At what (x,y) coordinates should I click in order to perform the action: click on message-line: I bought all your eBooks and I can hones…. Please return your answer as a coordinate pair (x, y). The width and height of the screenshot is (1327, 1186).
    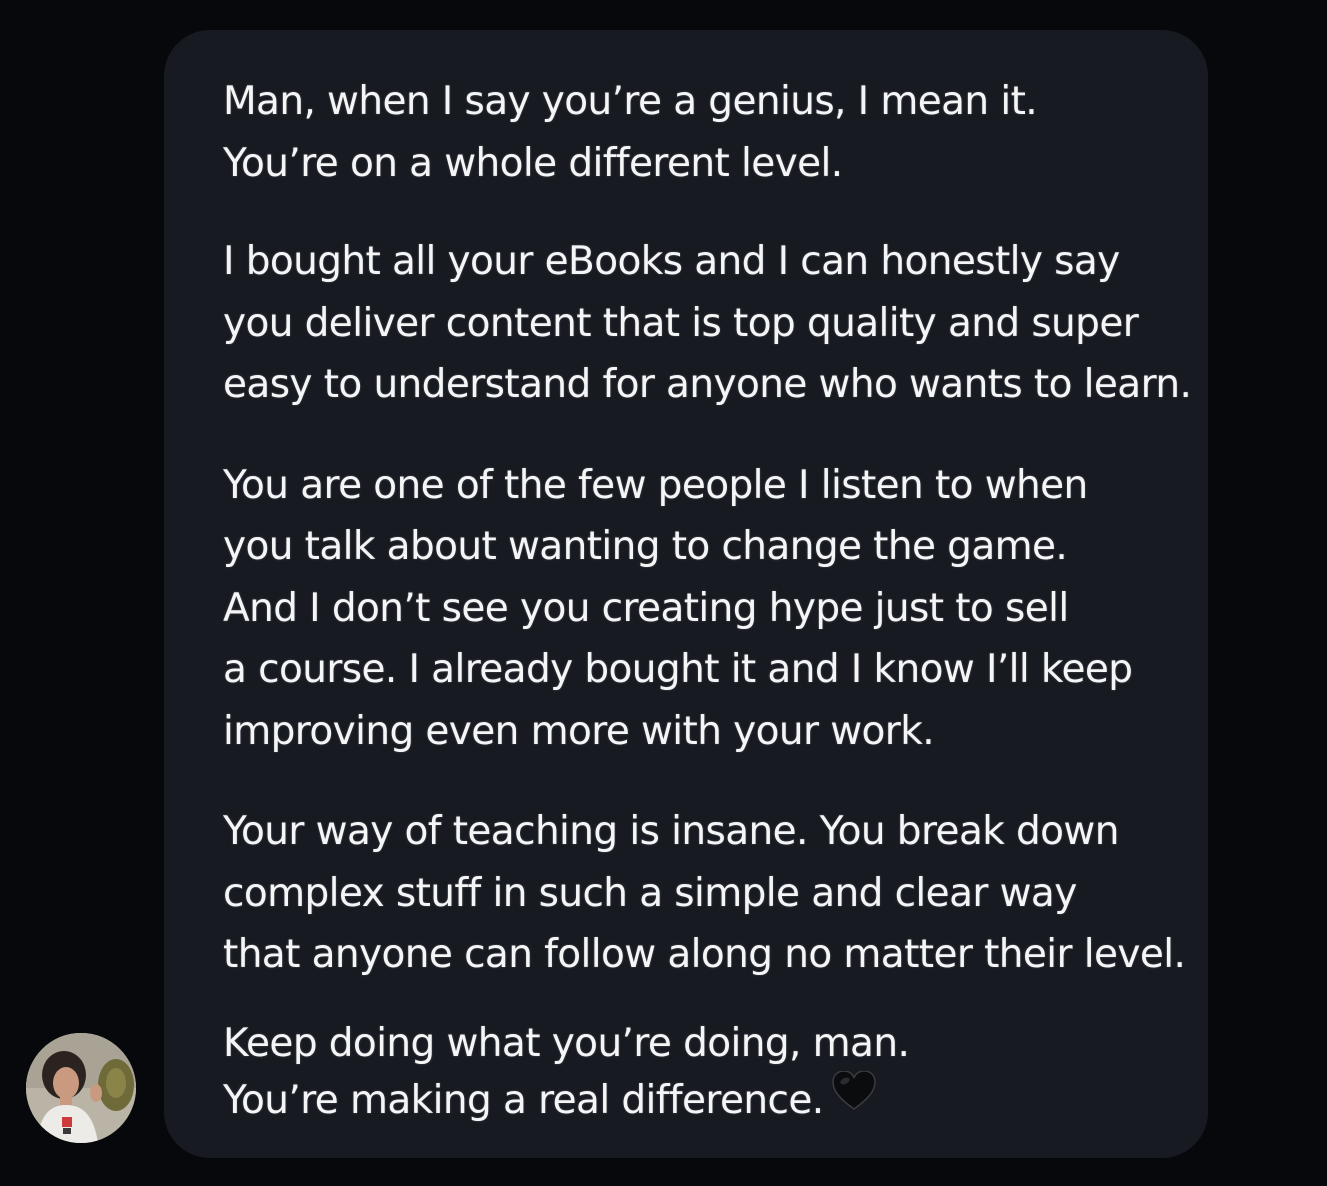
    Looking at the image, I should click on (671, 261).